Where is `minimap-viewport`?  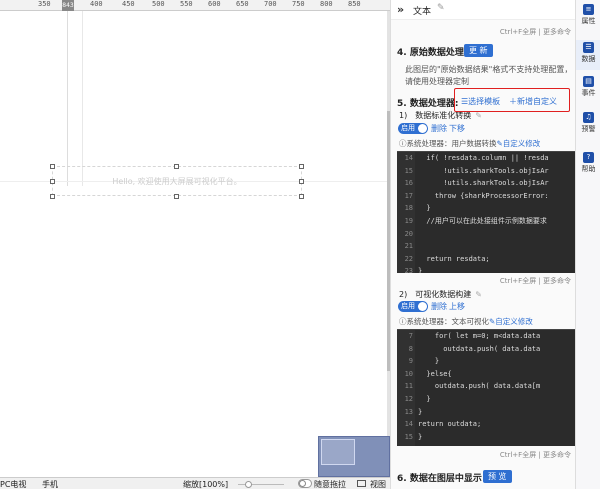
minimap-viewport is located at coordinates (338, 452).